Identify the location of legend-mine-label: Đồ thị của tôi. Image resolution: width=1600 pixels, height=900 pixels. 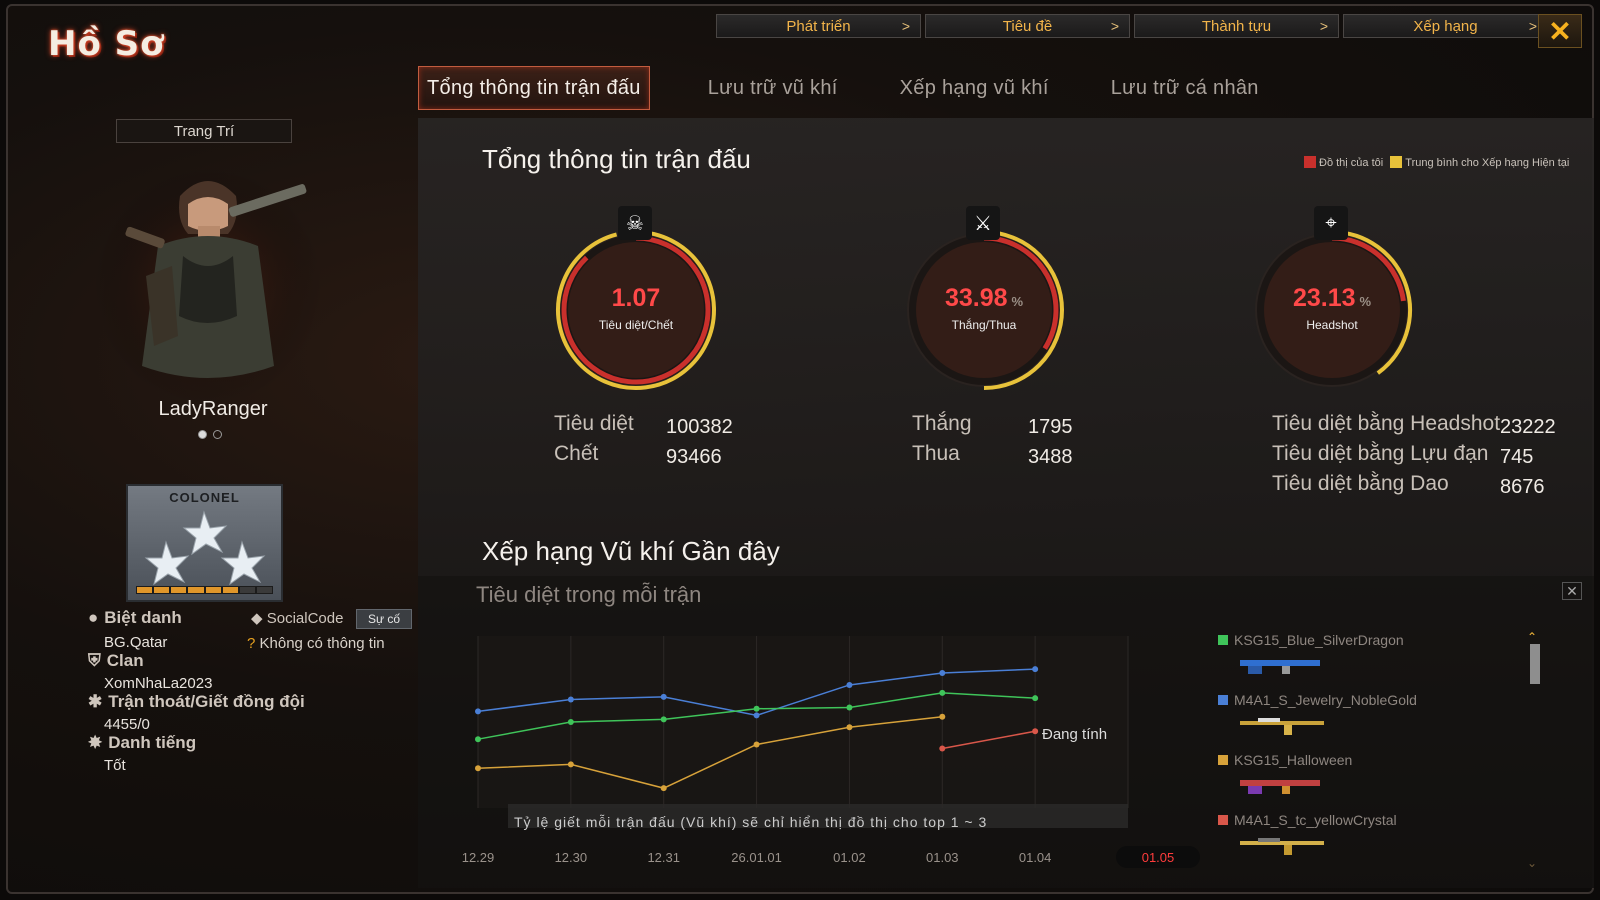
(1351, 163).